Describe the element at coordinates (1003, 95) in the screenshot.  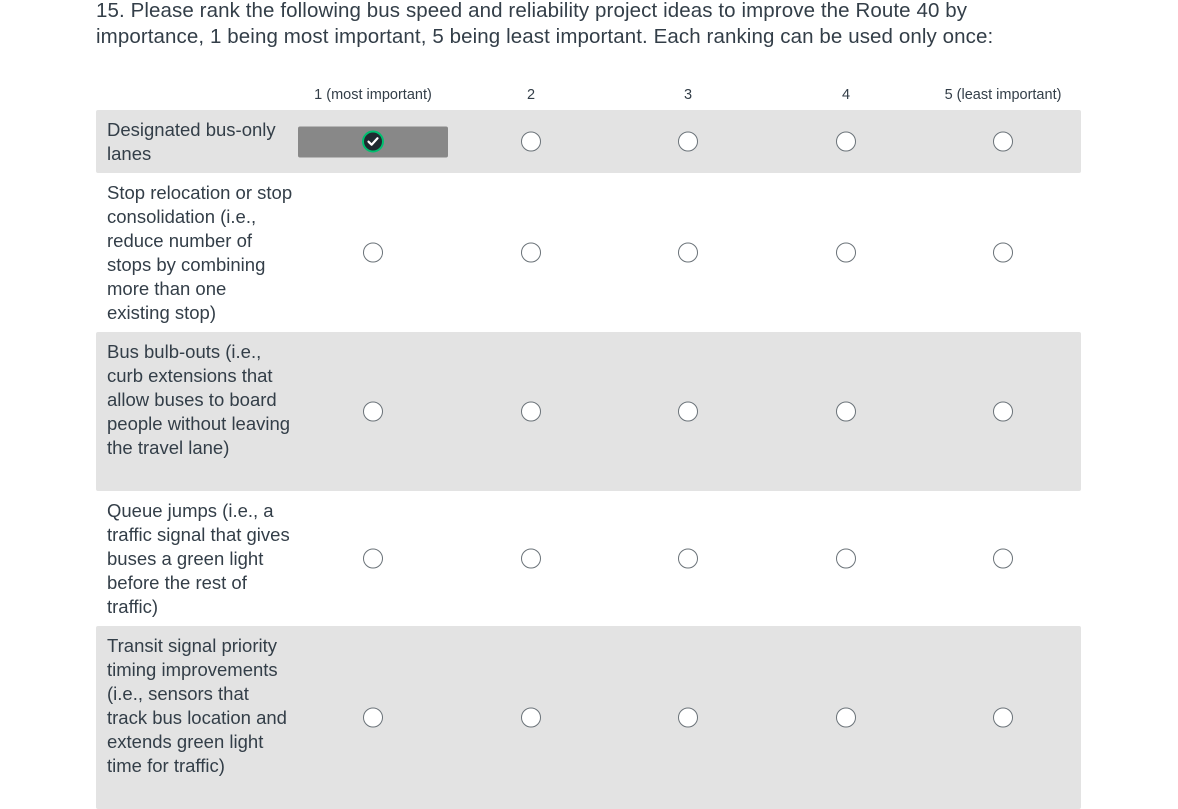
I see `column-header-5: 5 (least important)` at that location.